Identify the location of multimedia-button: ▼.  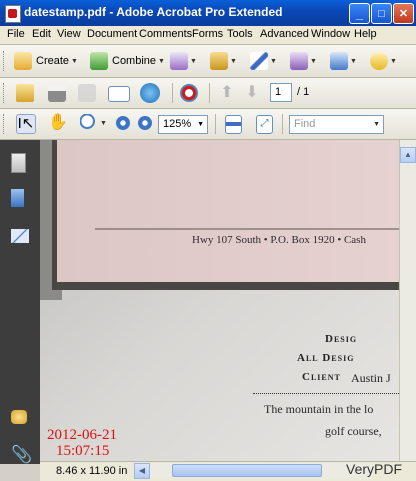
(343, 61).